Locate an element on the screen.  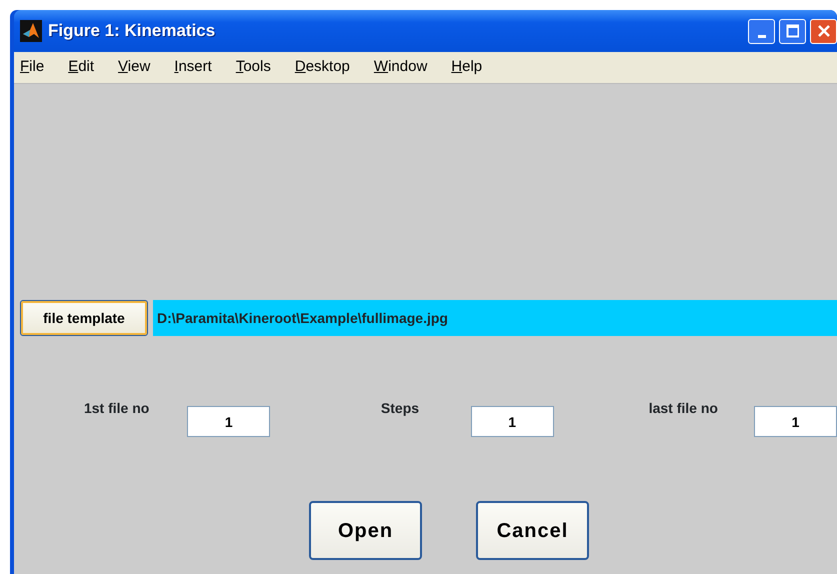
maximize-icon is located at coordinates (792, 31).